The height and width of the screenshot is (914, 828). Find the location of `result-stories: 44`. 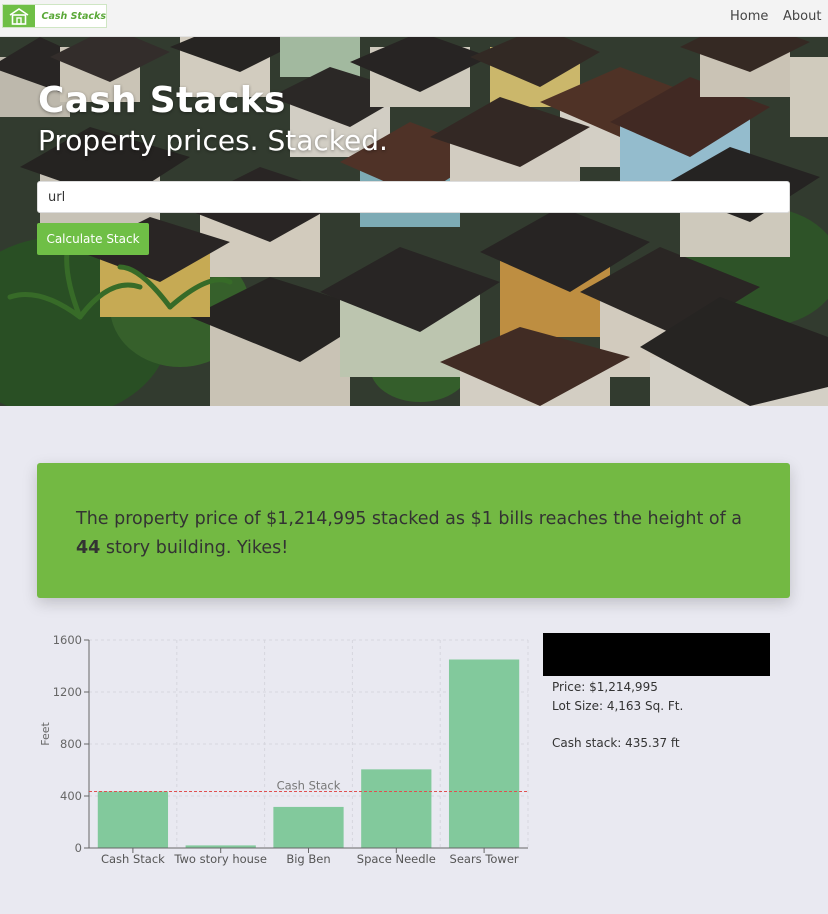

result-stories: 44 is located at coordinates (88, 548).